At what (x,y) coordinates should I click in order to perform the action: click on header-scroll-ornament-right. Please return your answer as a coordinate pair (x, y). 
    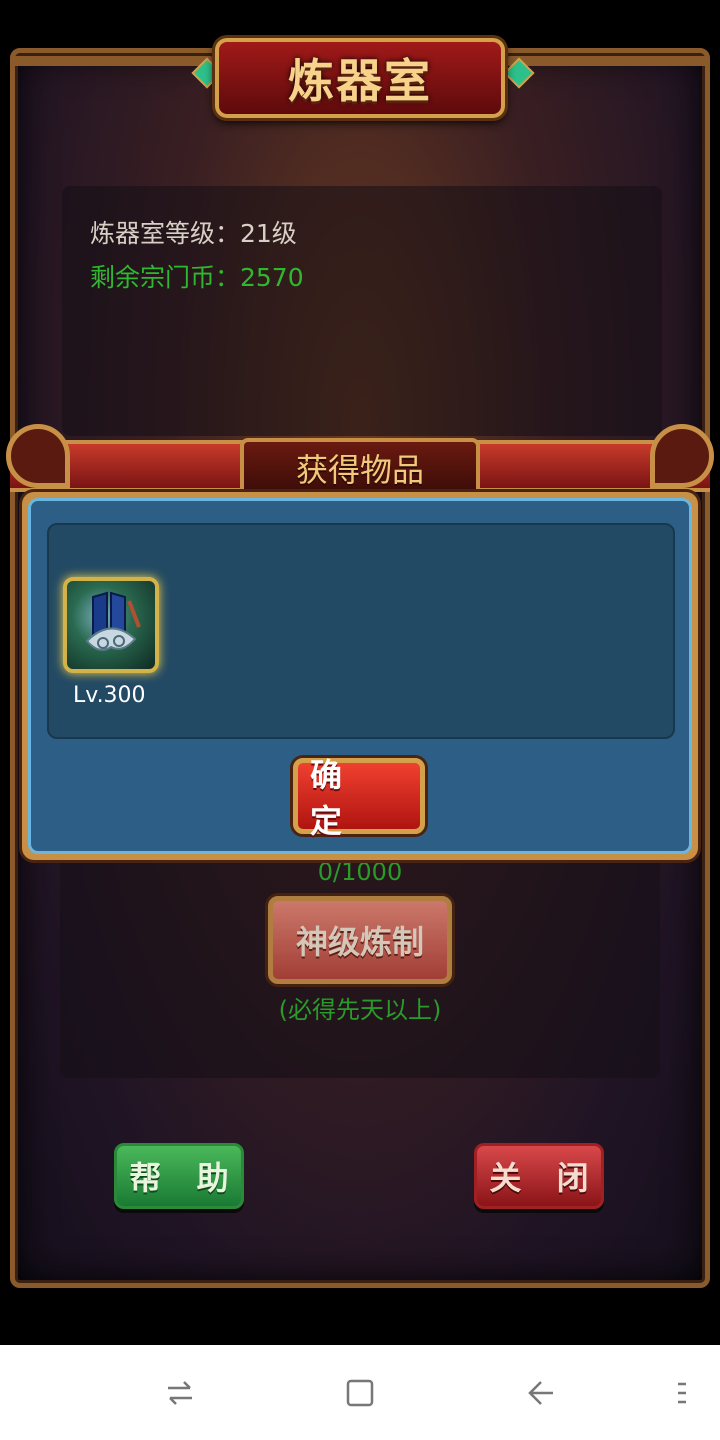
    Looking at the image, I should click on (682, 456).